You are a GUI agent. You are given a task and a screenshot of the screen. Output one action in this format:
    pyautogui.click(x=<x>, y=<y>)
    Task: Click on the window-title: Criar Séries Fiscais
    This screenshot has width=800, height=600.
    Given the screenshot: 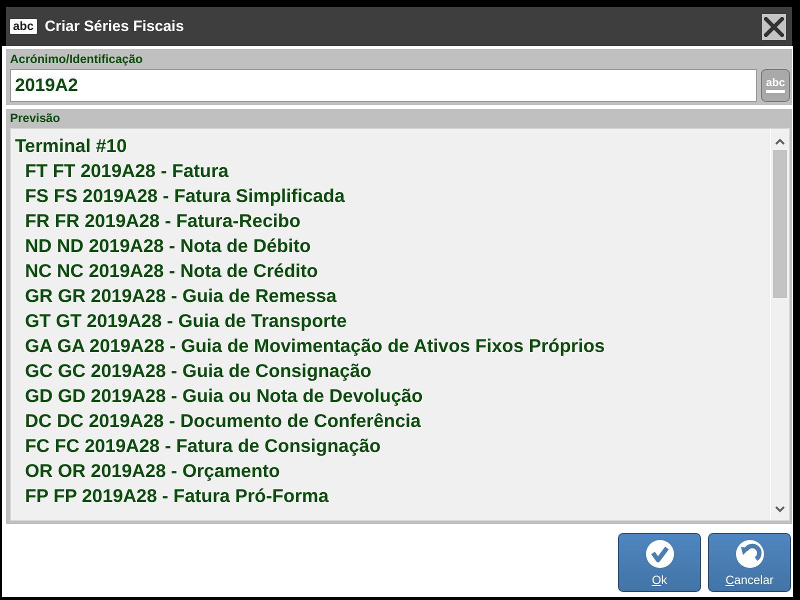 What is the action you would take?
    pyautogui.click(x=114, y=26)
    